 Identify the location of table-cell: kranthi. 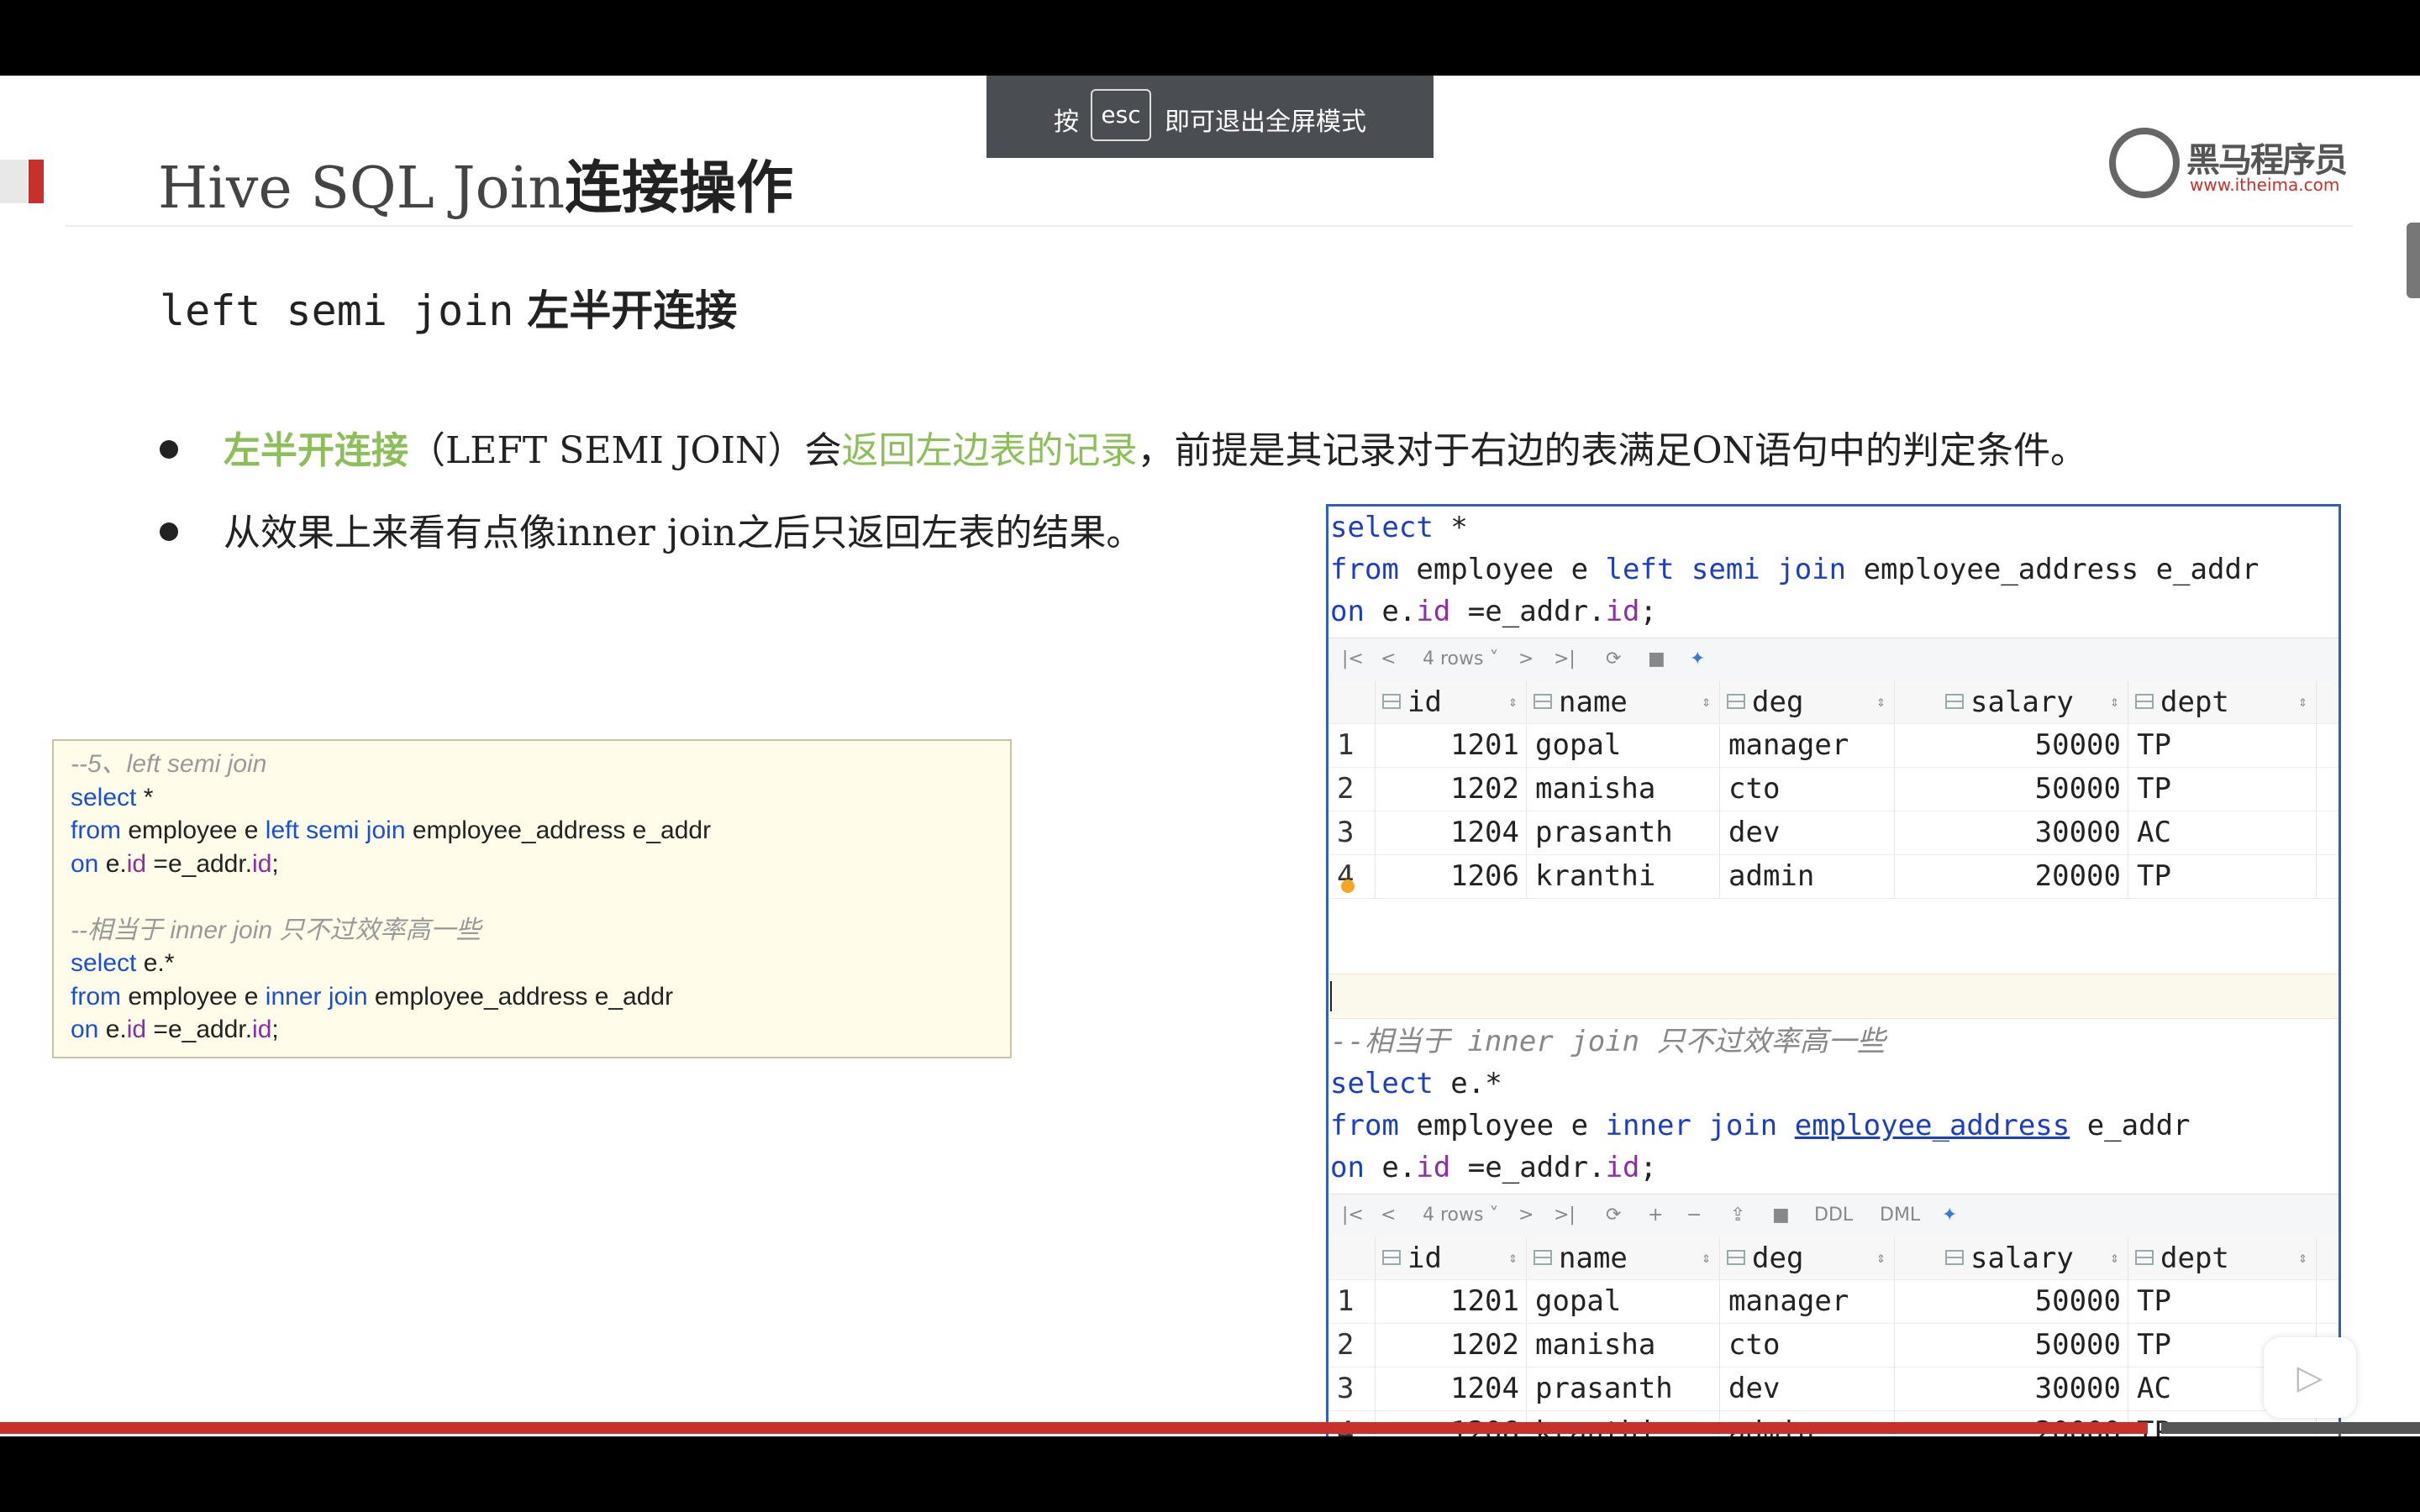
(1623, 876).